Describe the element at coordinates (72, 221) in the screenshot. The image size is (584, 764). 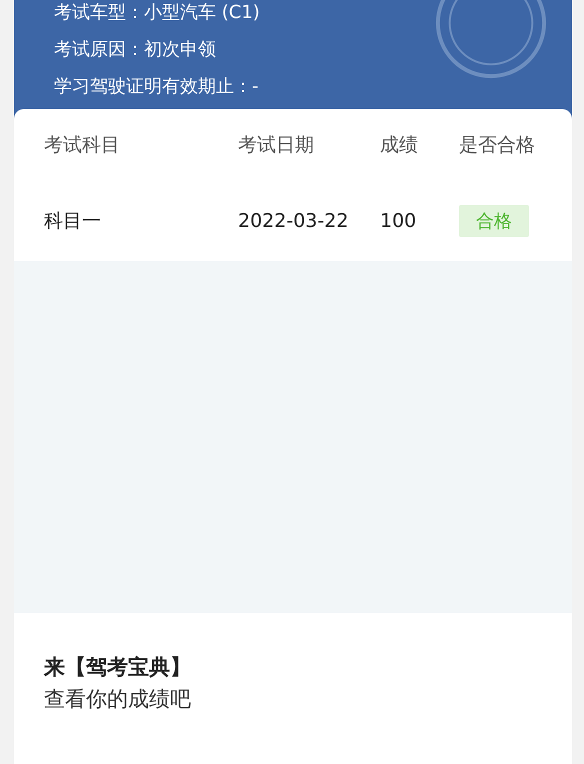
I see `table-cell-text: 科目一` at that location.